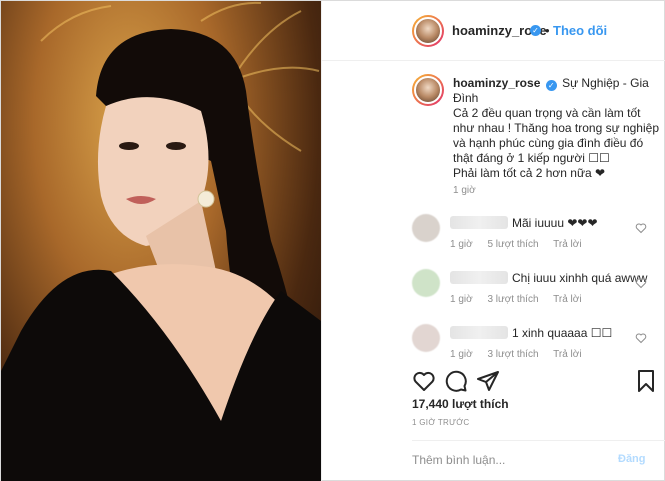 This screenshot has width=665, height=481. What do you see at coordinates (456, 381) in the screenshot?
I see `comment-icon` at bounding box center [456, 381].